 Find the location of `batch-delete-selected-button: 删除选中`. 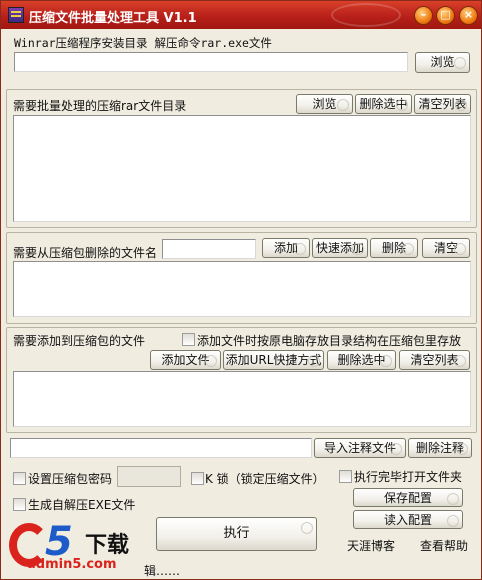

batch-delete-selected-button: 删除选中 is located at coordinates (383, 104).